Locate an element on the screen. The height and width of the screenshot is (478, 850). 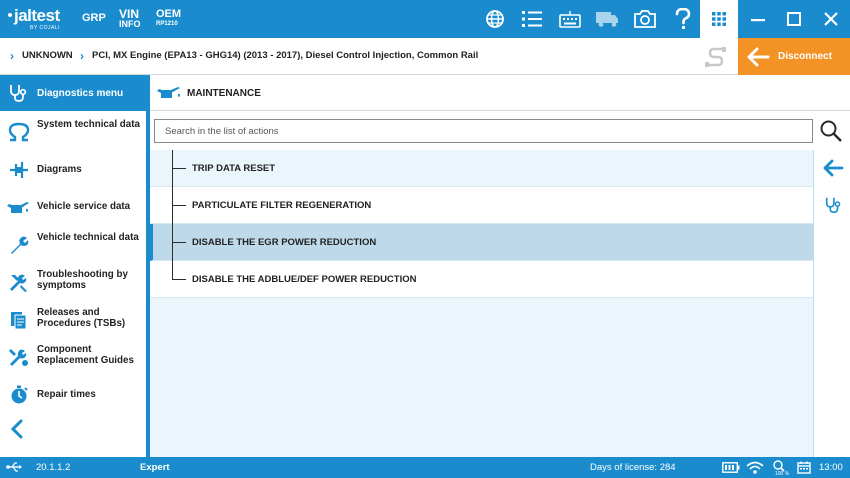
search-icon is located at coordinates (831, 131).